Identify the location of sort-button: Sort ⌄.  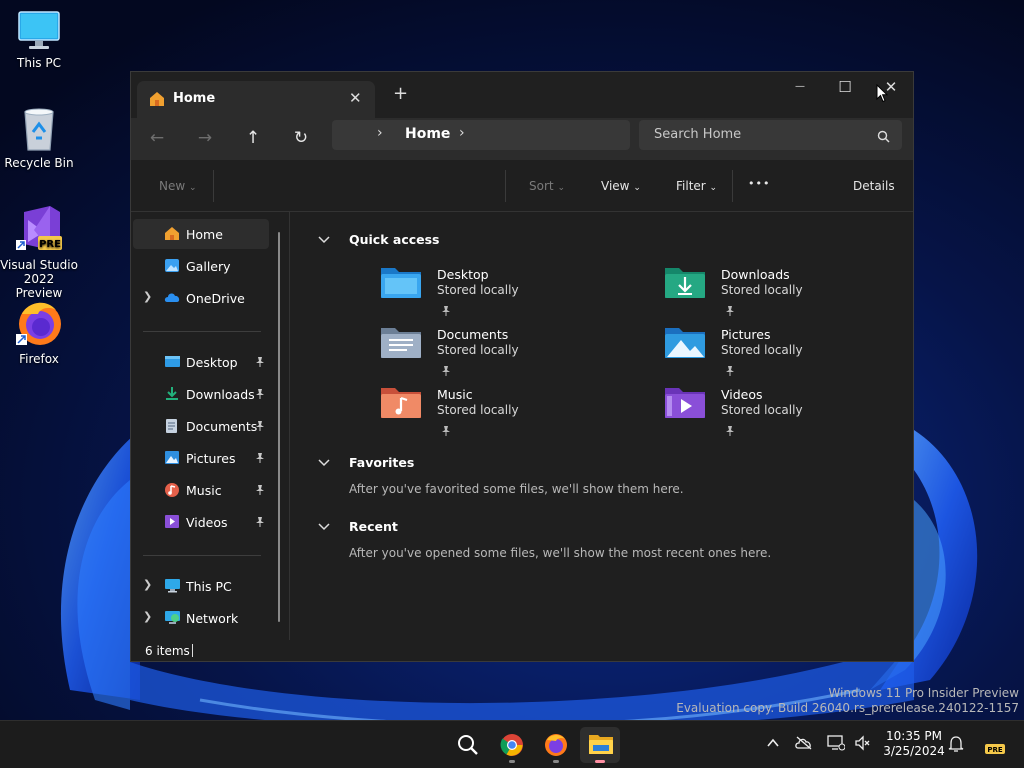
(547, 186).